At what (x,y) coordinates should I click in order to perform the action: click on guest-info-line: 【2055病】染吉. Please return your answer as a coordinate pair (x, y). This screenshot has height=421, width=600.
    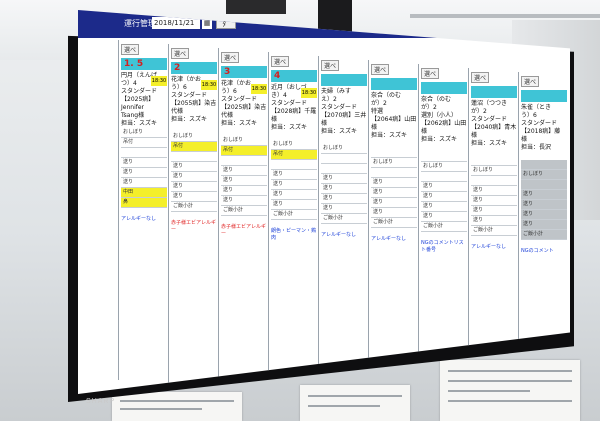
    Looking at the image, I should click on (194, 103).